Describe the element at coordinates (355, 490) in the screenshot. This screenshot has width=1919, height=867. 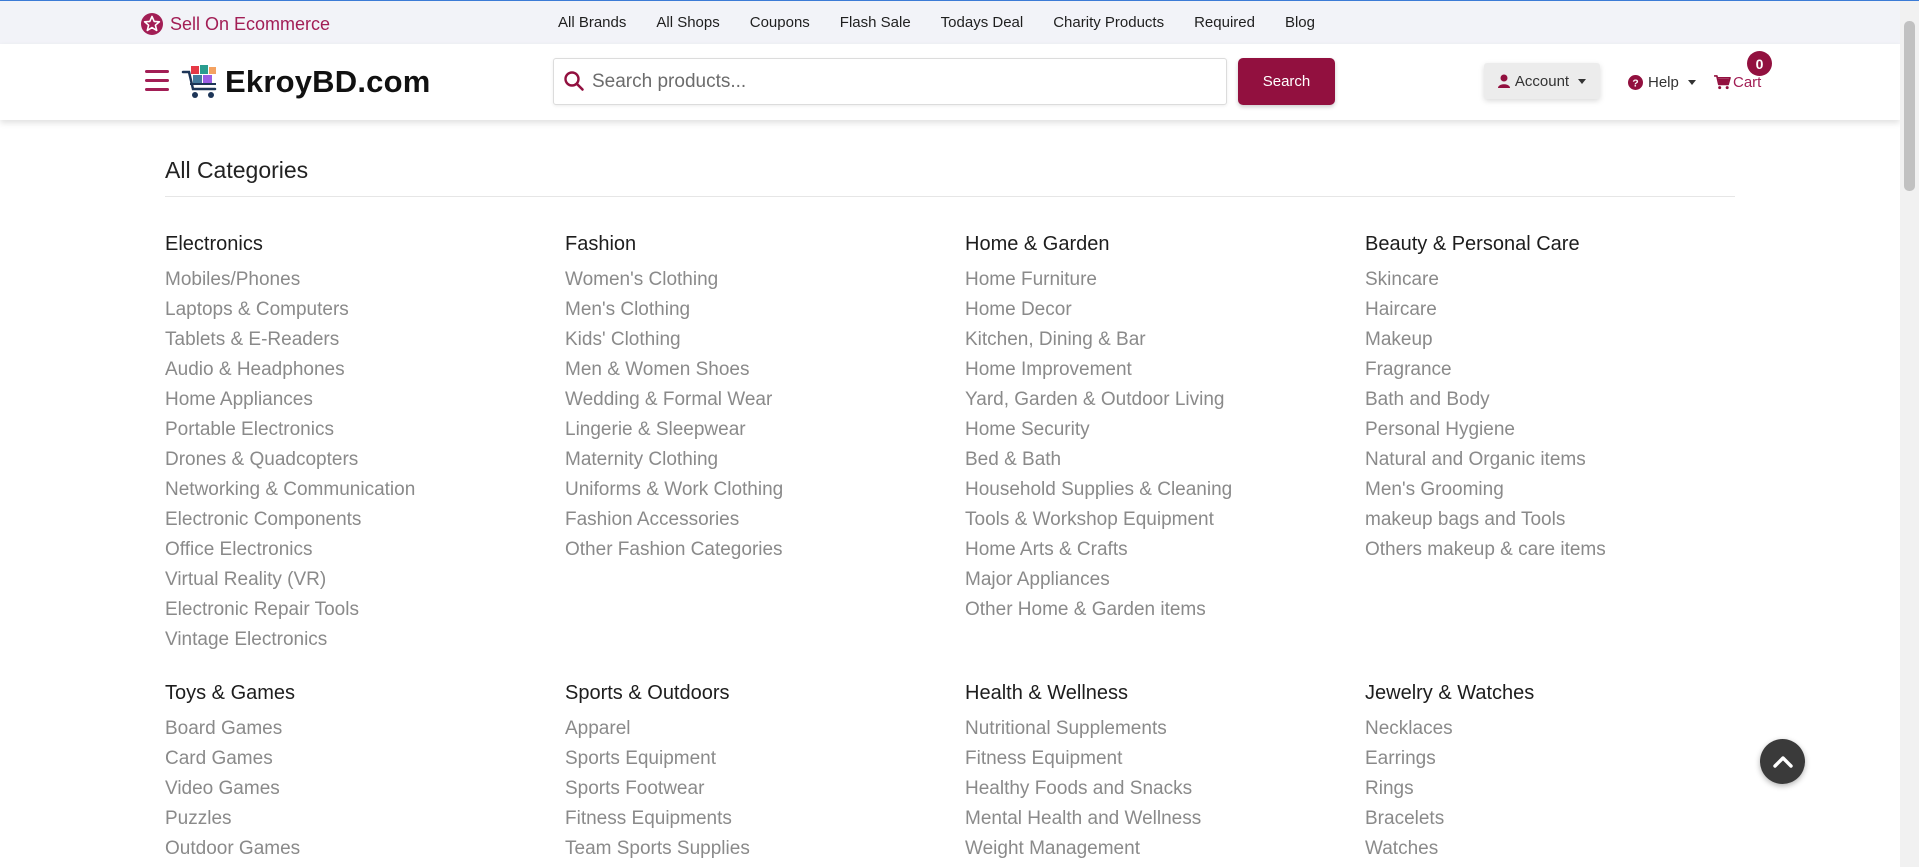
I see `category-item: Networking & Communication` at that location.